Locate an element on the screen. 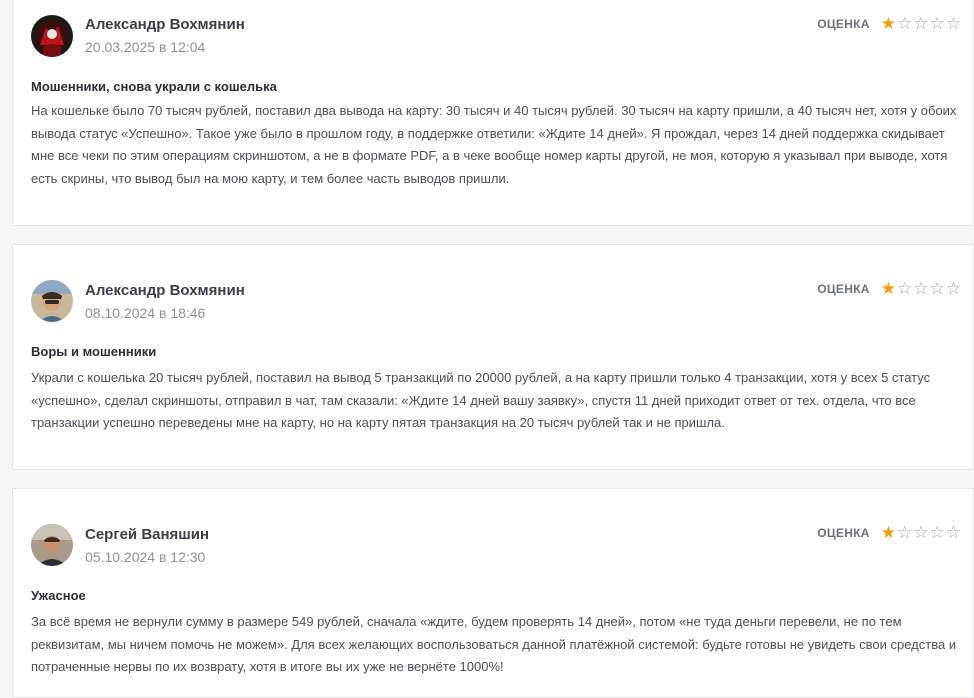  review-title: Ужасное is located at coordinates (58, 595).